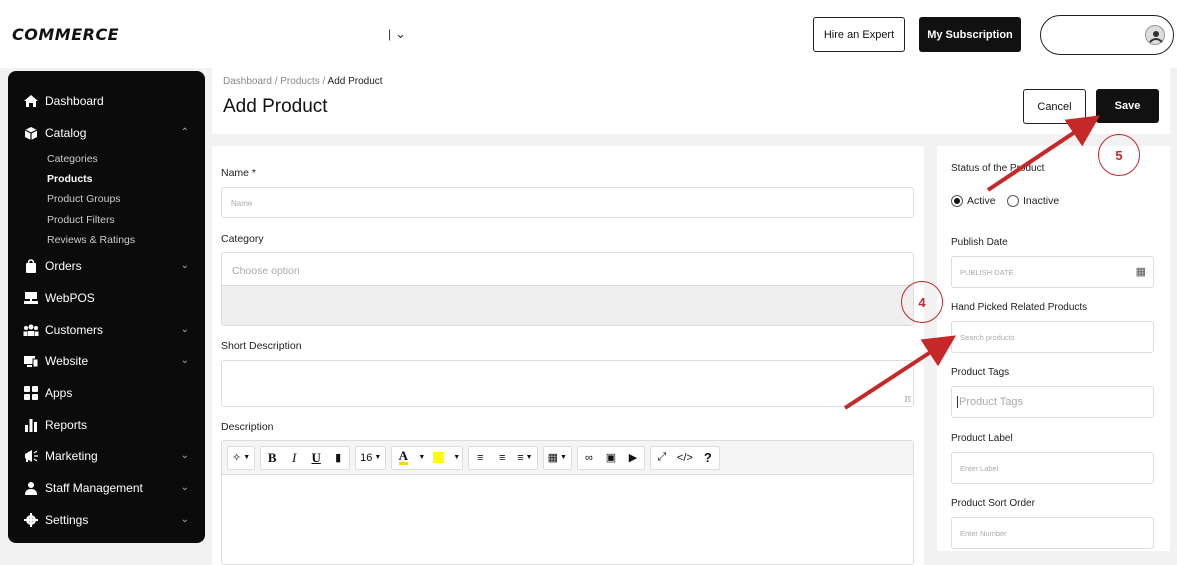  Describe the element at coordinates (922, 302) in the screenshot. I see `step-badge-4: 4` at that location.